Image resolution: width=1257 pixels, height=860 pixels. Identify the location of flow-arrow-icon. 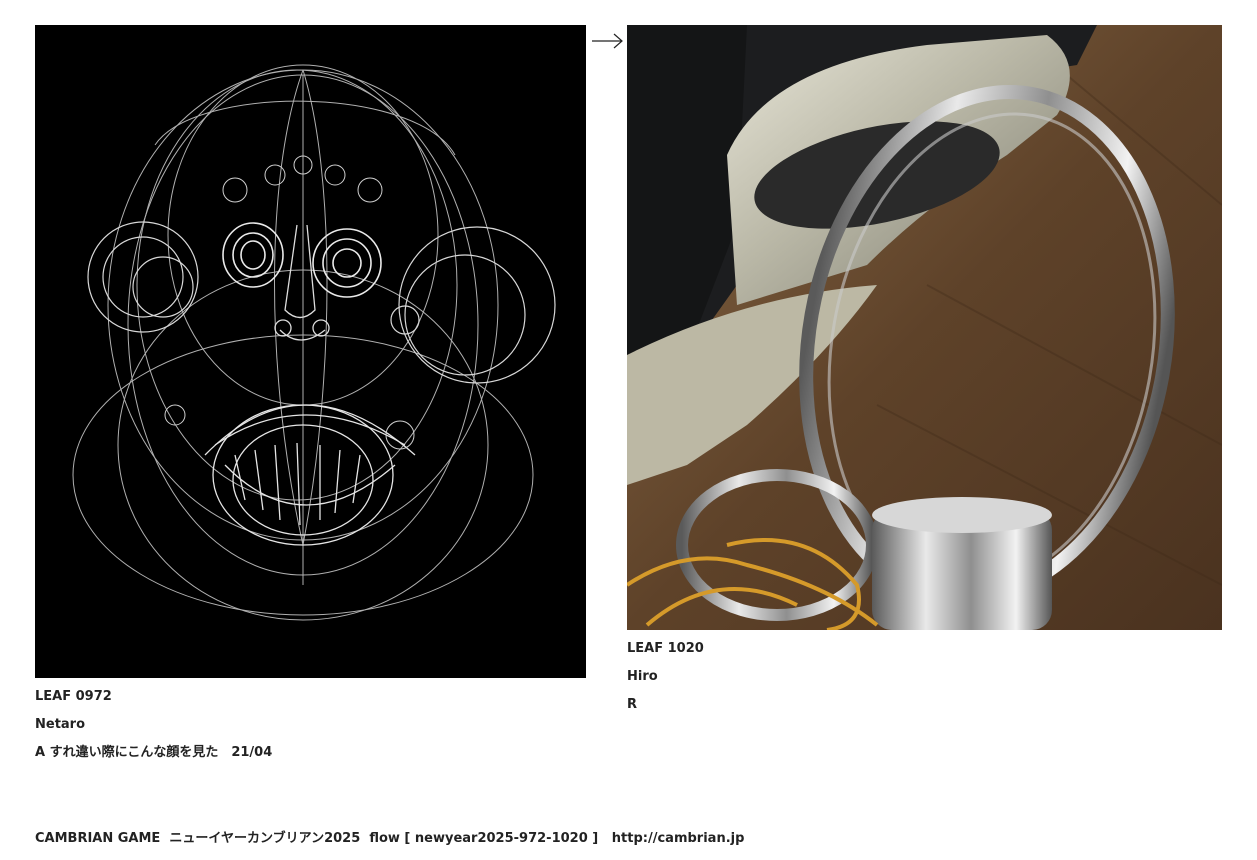
(607, 41).